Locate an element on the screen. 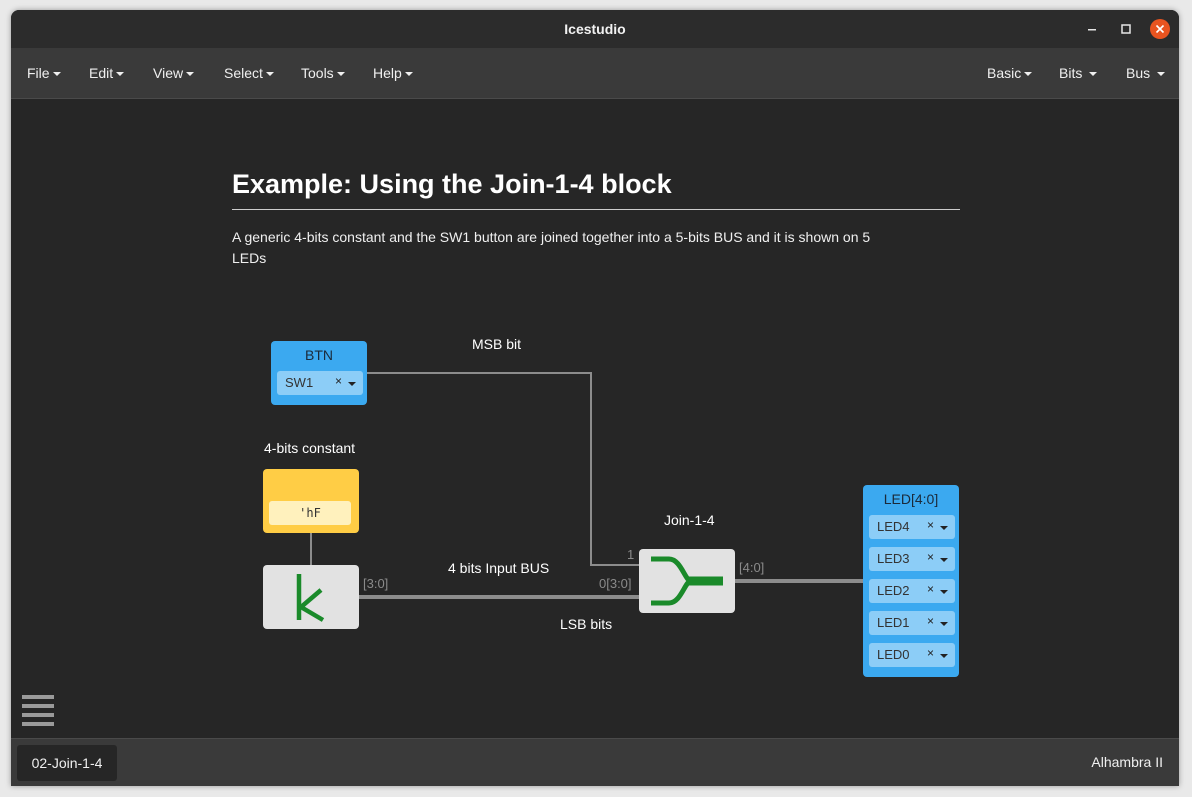 Image resolution: width=1192 pixels, height=797 pixels. wires-layer is located at coordinates (586, 485).